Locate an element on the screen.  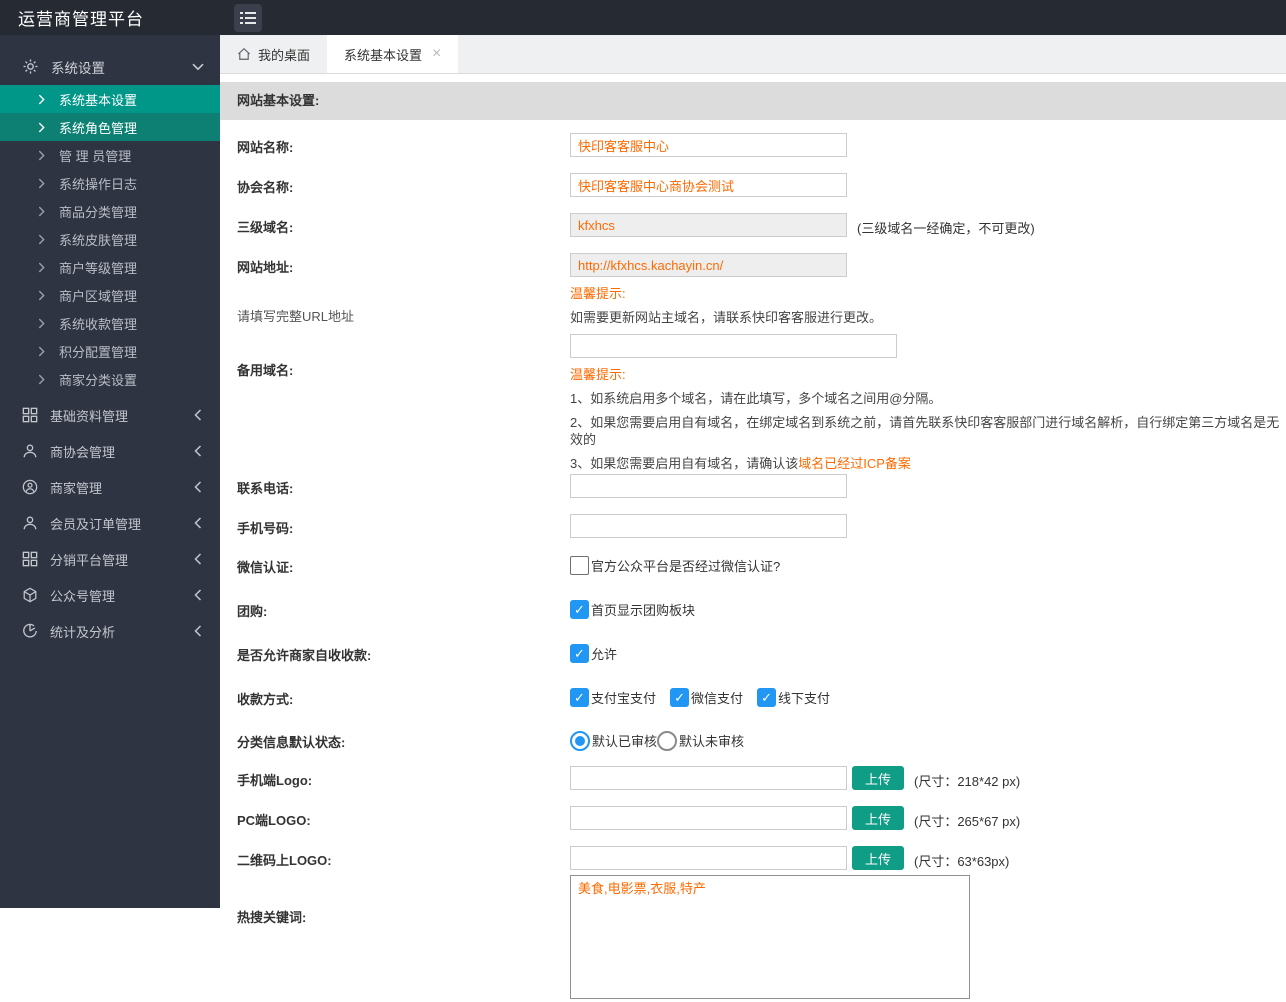
sidebar-section-member-orders: 会员及订单管理 is located at coordinates (110, 523).